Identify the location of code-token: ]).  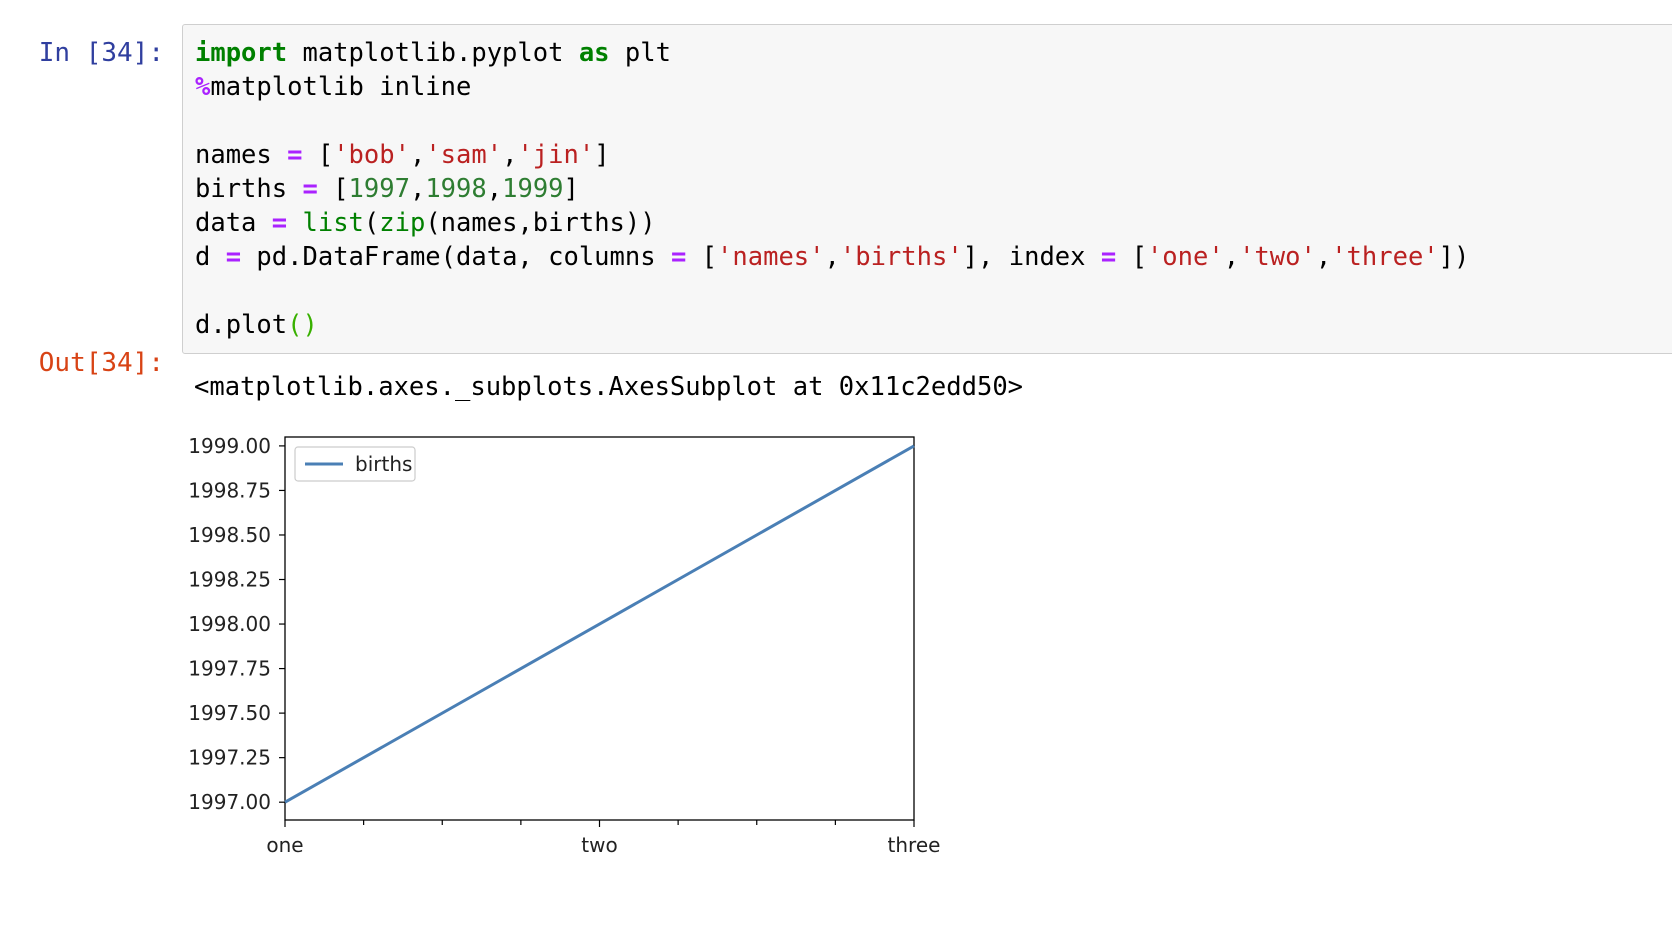
(1454, 257).